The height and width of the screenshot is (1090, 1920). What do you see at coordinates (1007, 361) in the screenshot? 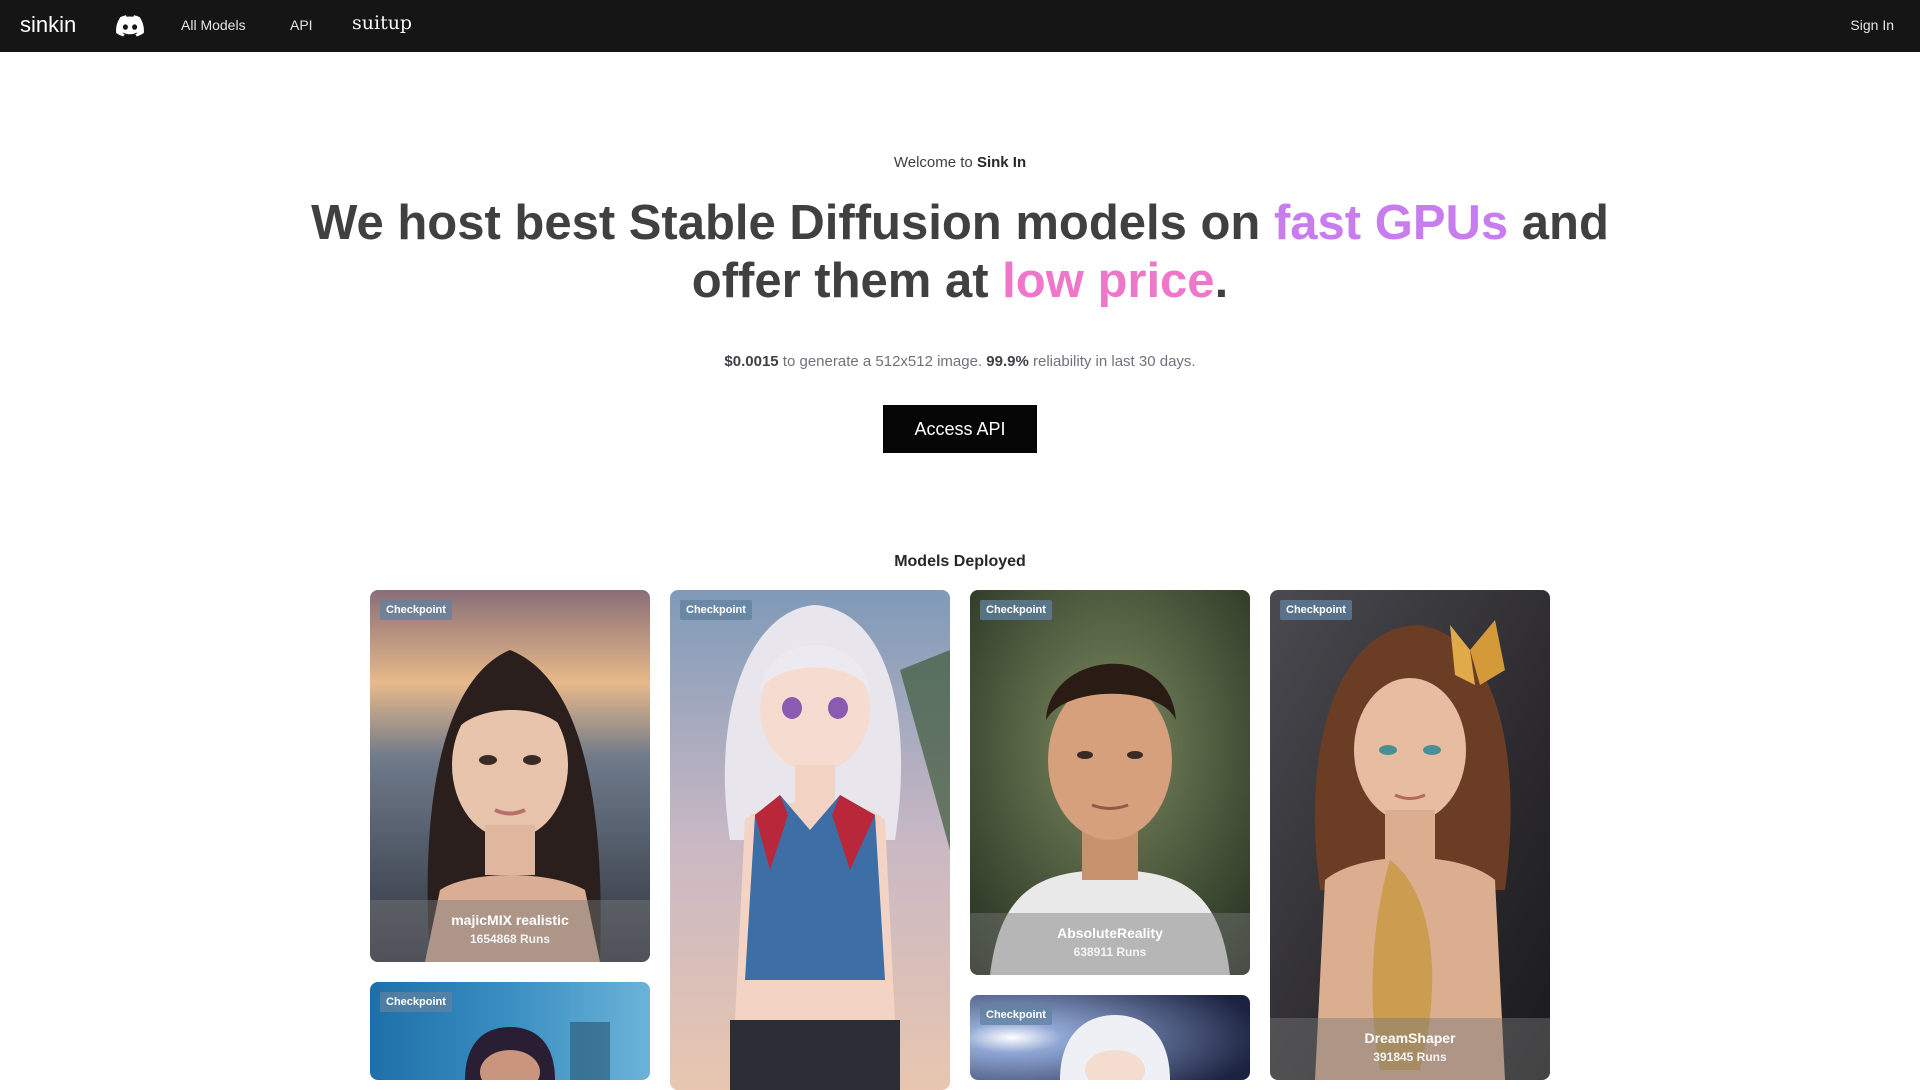
I see `reliability-value: 99.9%` at bounding box center [1007, 361].